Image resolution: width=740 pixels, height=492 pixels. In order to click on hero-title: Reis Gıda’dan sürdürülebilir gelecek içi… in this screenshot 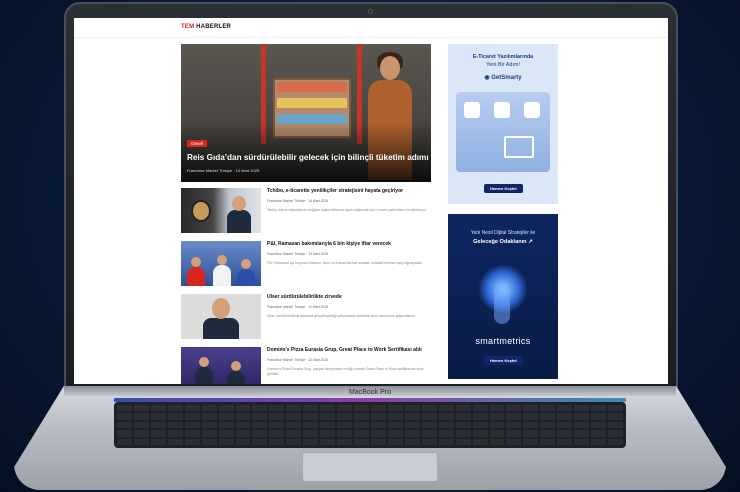, I will do `click(308, 157)`.